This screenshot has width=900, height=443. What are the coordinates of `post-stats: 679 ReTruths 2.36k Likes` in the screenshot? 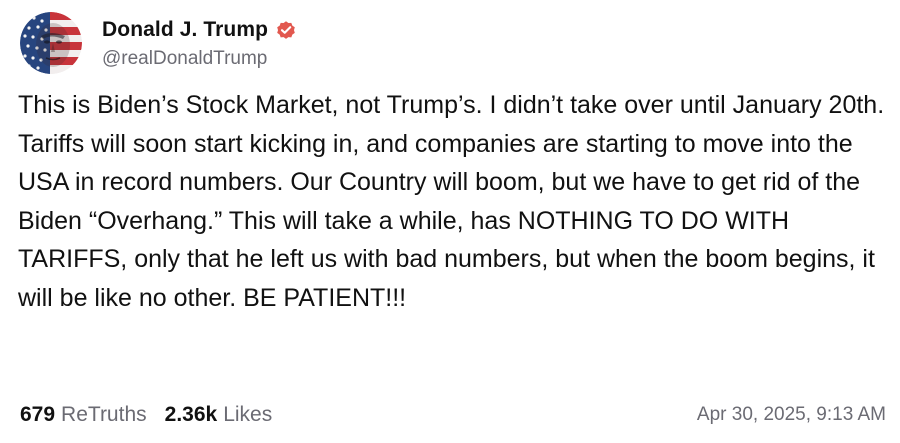 It's located at (146, 415).